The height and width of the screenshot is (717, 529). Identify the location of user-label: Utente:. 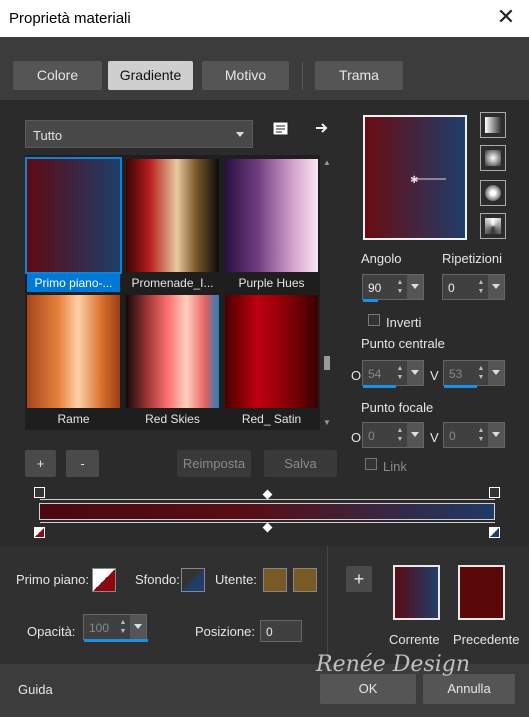
(236, 579).